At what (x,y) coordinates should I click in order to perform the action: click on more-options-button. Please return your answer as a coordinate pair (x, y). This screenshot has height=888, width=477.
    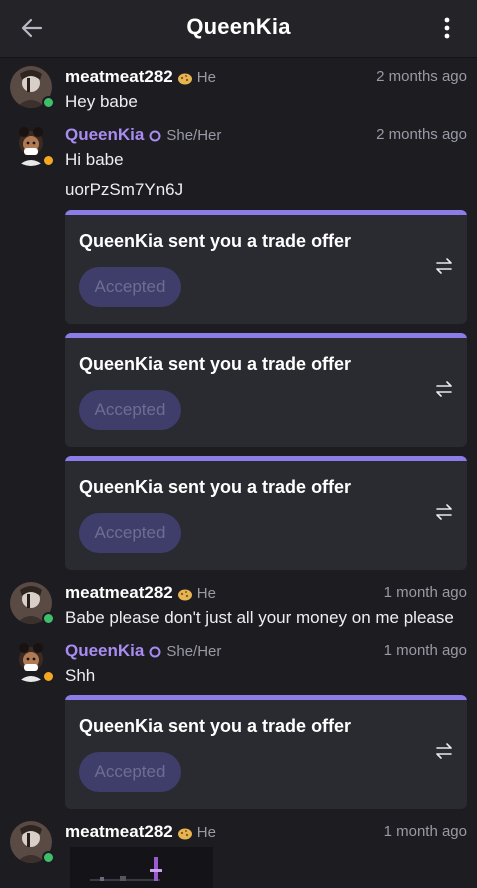
    Looking at the image, I should click on (447, 28).